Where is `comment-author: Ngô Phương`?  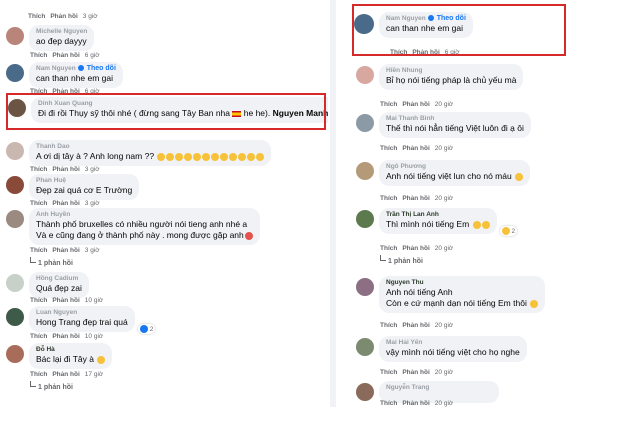
comment-author: Ngô Phương is located at coordinates (454, 167).